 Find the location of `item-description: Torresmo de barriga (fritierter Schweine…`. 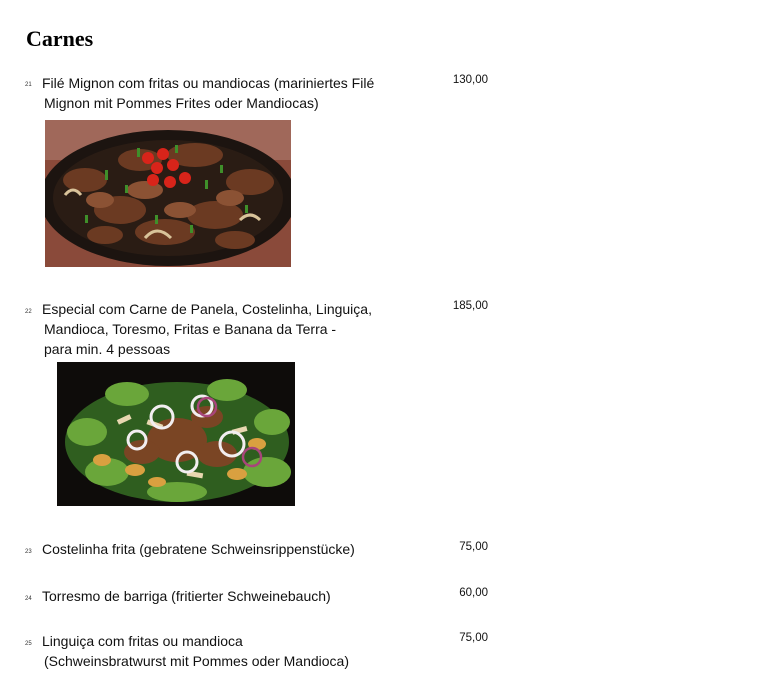

item-description: Torresmo de barriga (fritierter Schweine… is located at coordinates (186, 596).